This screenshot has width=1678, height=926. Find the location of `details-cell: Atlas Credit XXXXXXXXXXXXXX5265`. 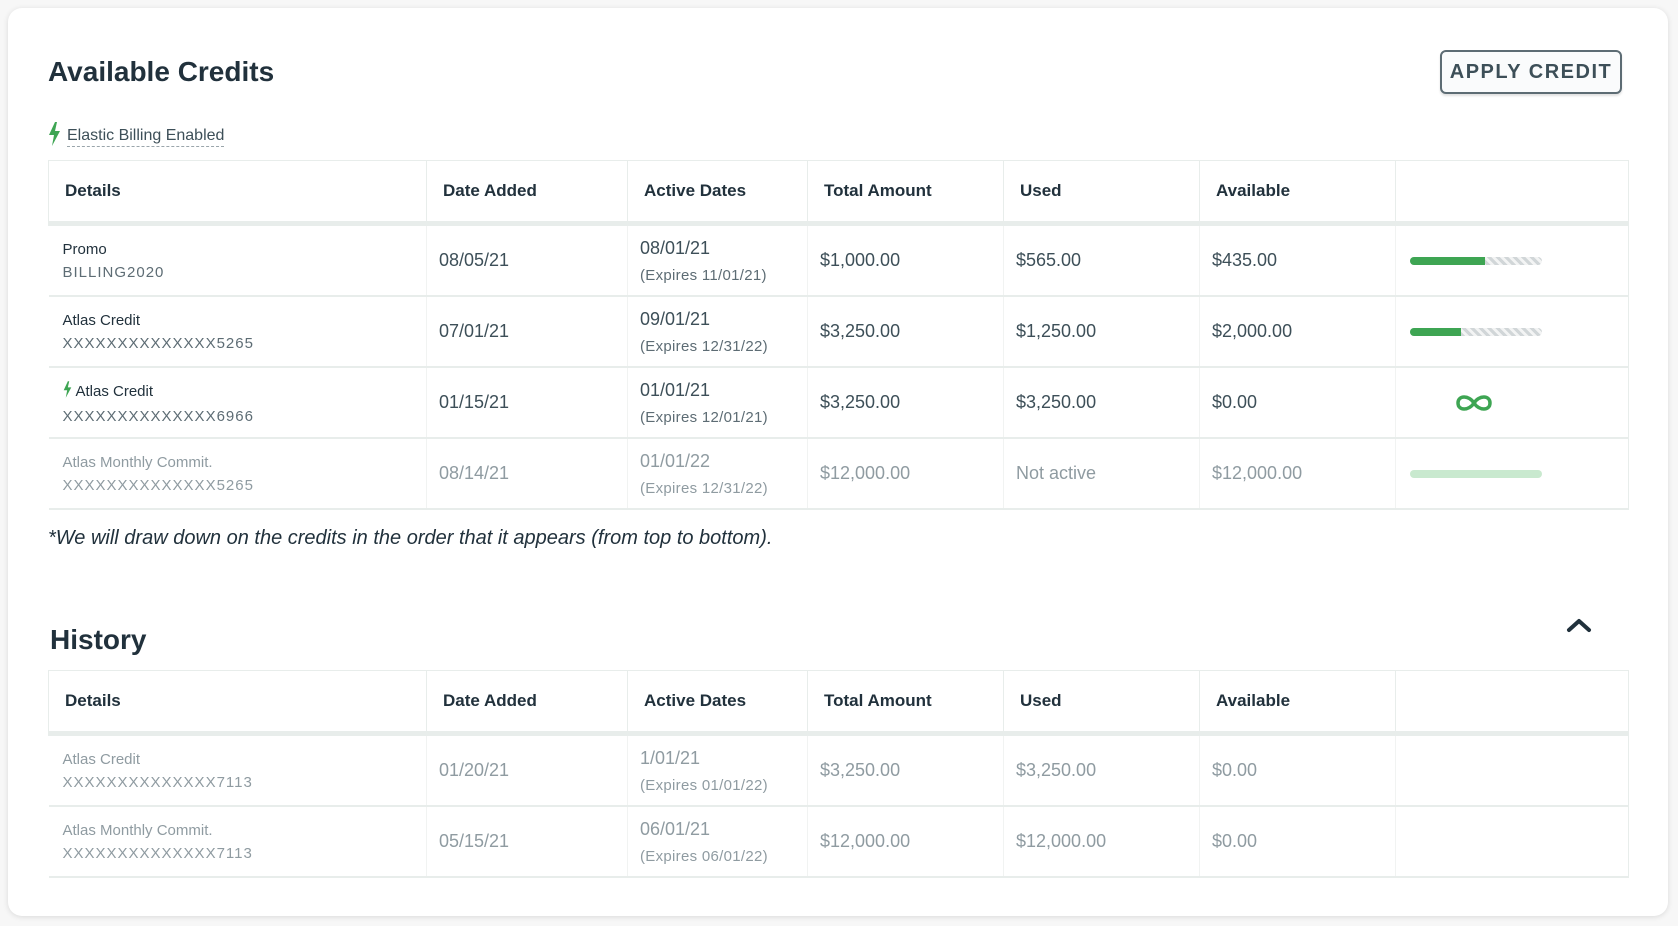

details-cell: Atlas Credit XXXXXXXXXXXXXX5265 is located at coordinates (237, 332).